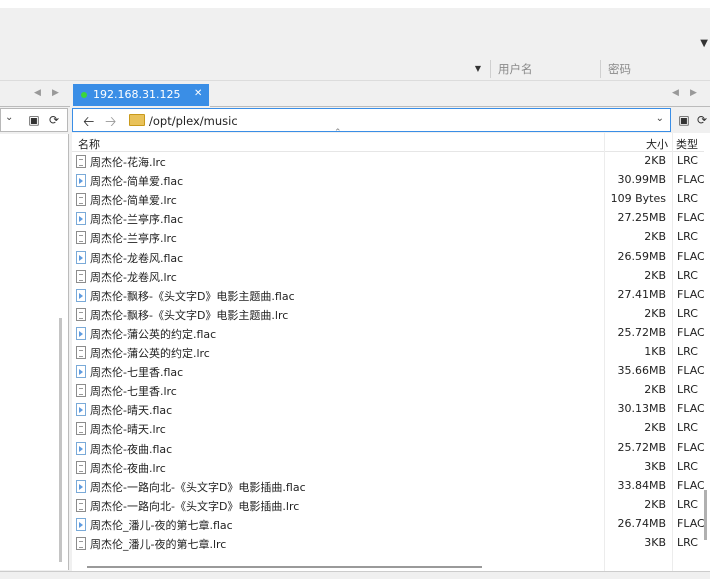  Describe the element at coordinates (391, 409) in the screenshot. I see `table-row: 周杰伦-晴天.flac 30.13MB FLAC` at that location.